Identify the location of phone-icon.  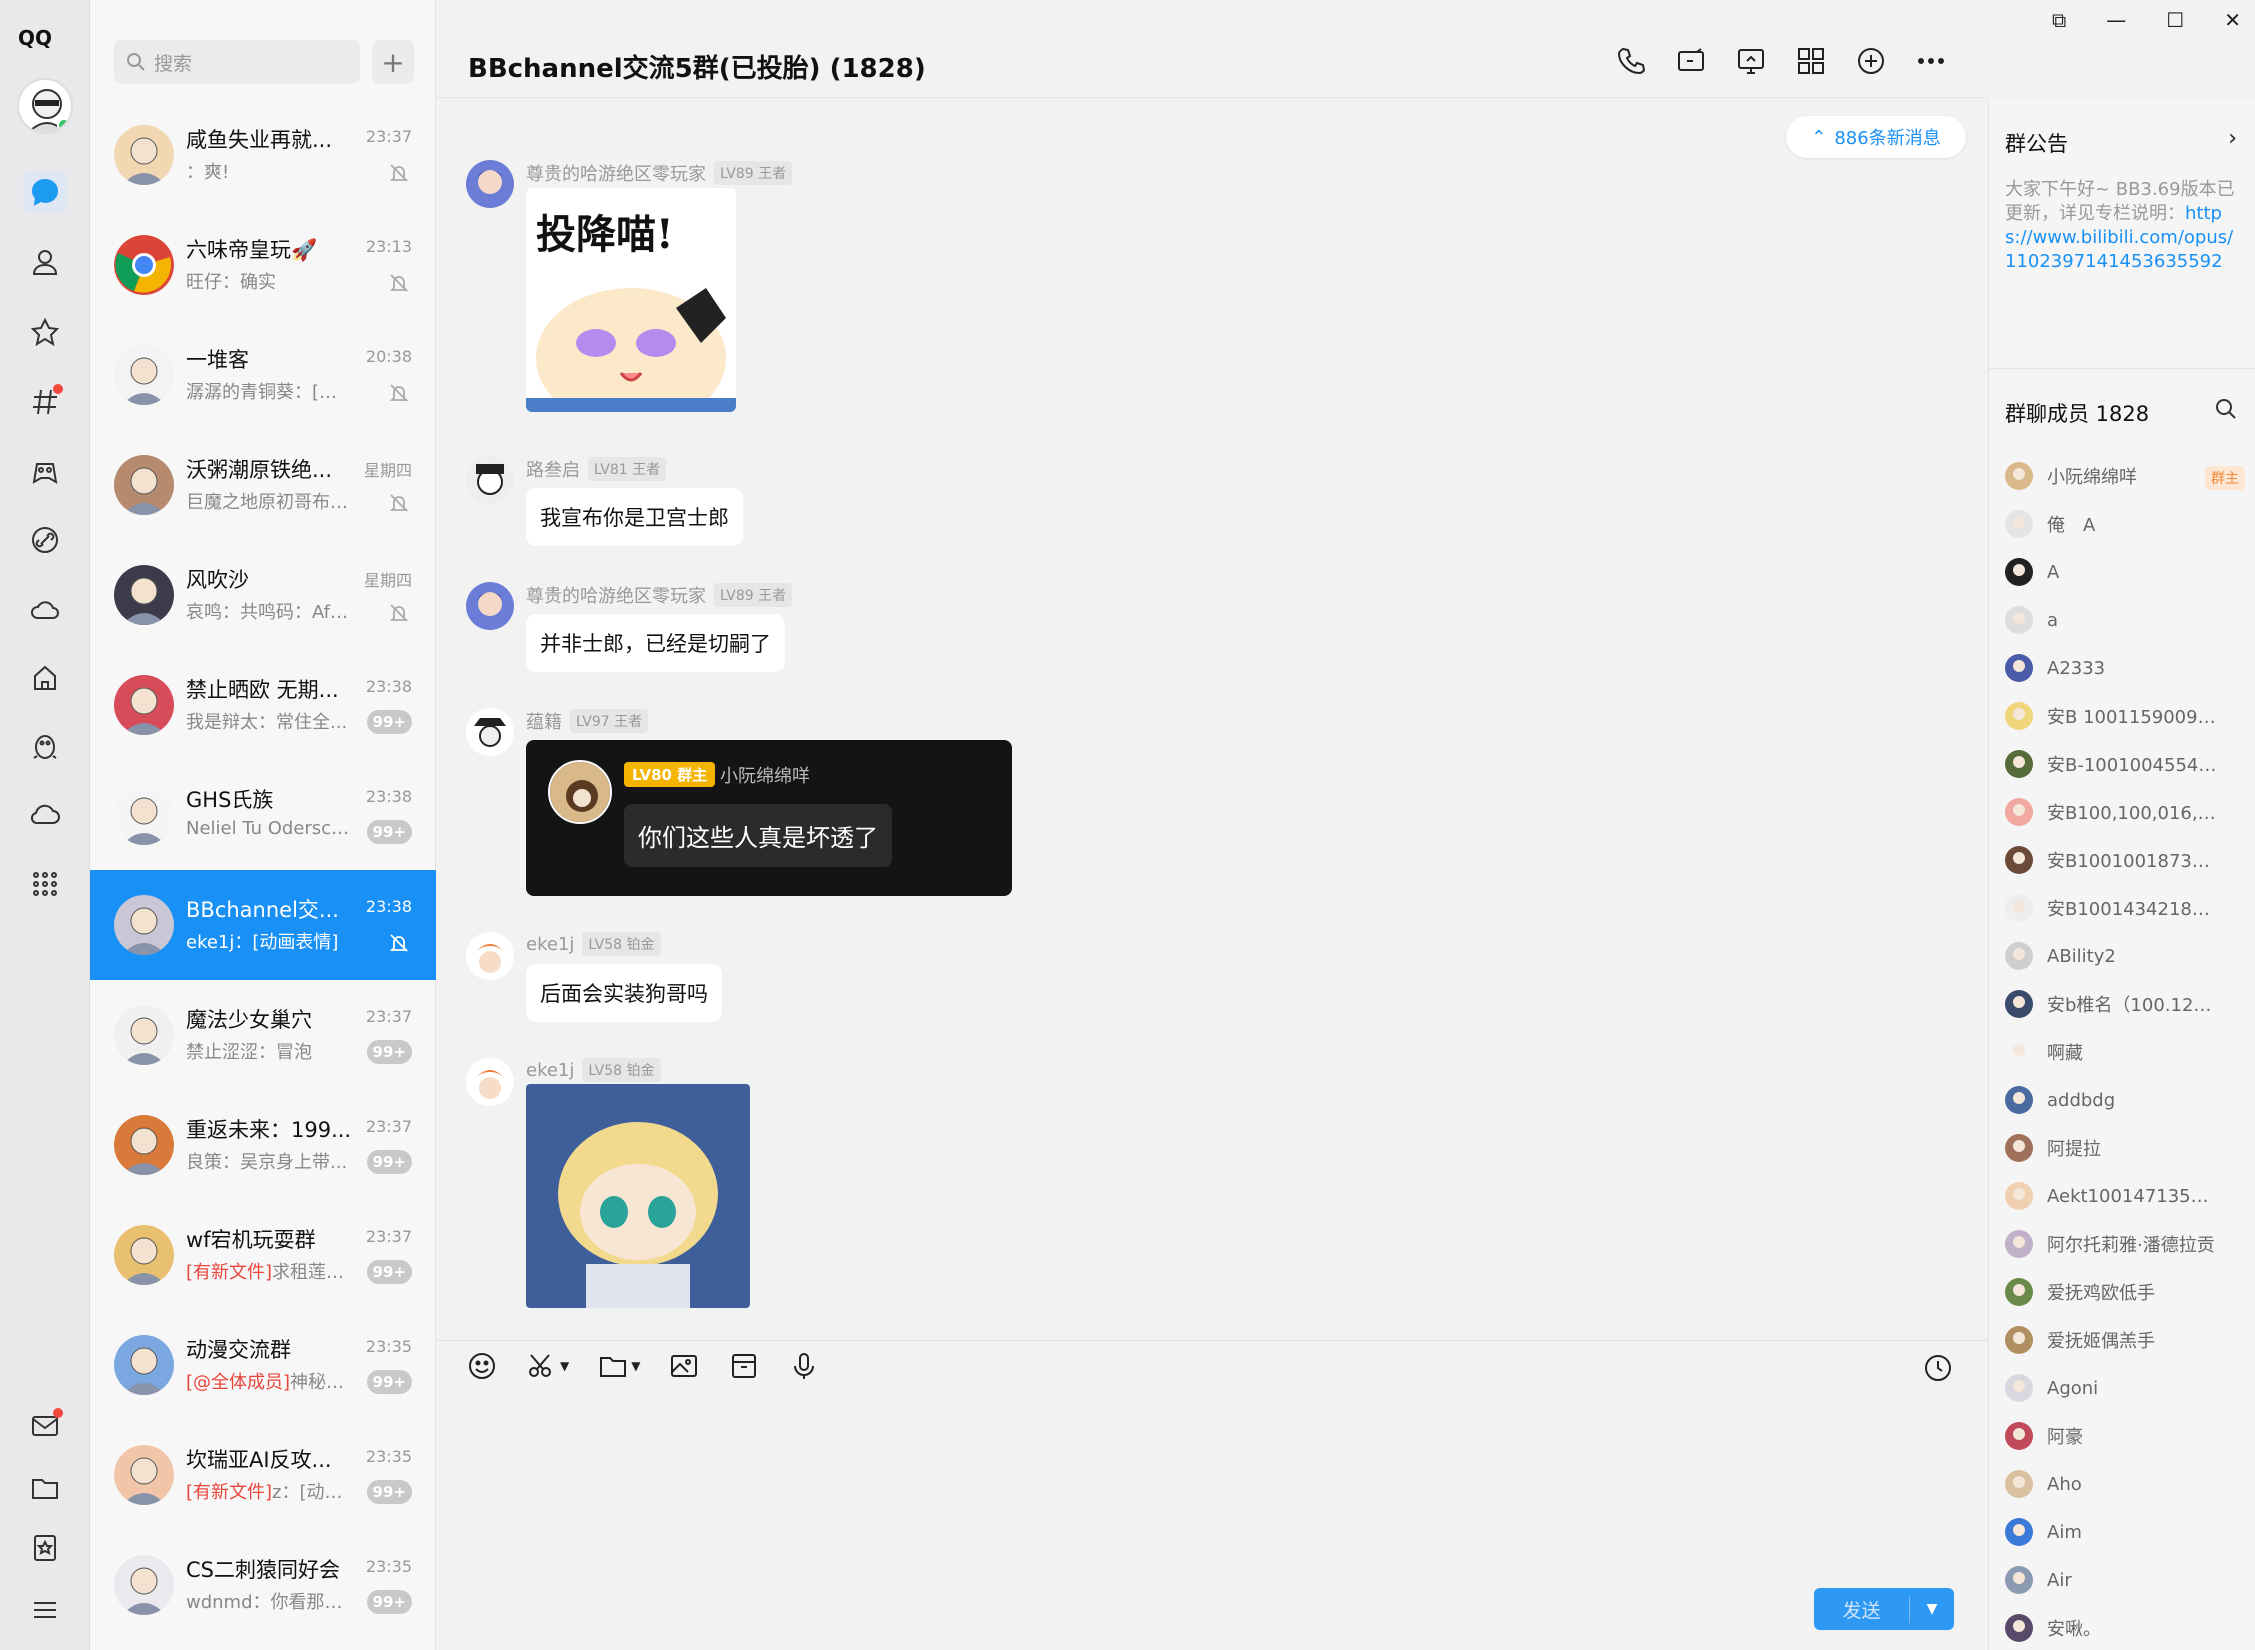
(1631, 61).